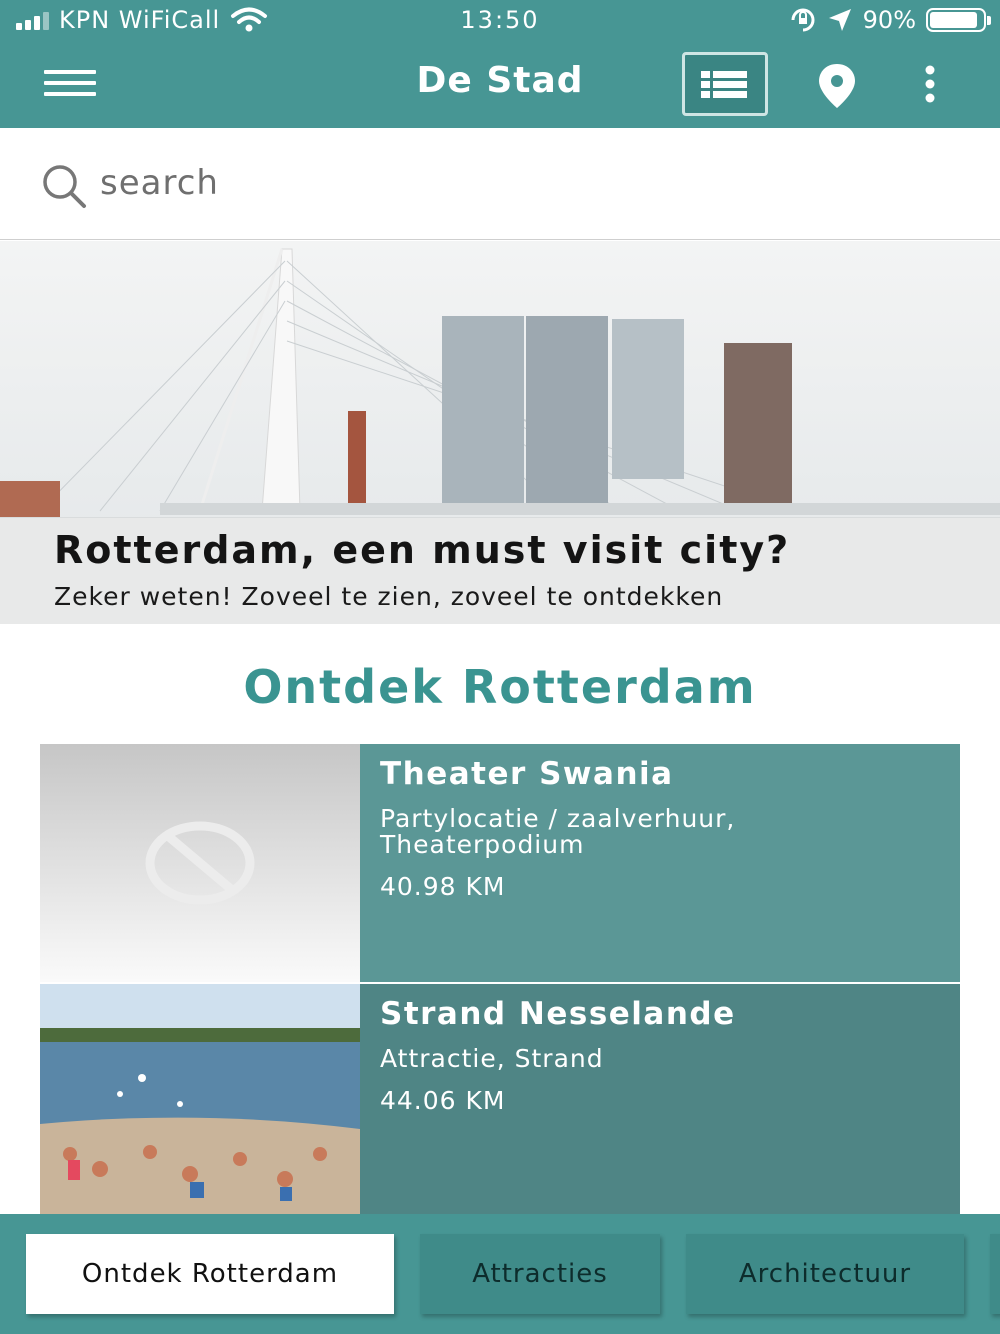 Image resolution: width=1000 pixels, height=1334 pixels. I want to click on app-header: KPN WiFiCall 13:50 90% De Stad, so click(500, 64).